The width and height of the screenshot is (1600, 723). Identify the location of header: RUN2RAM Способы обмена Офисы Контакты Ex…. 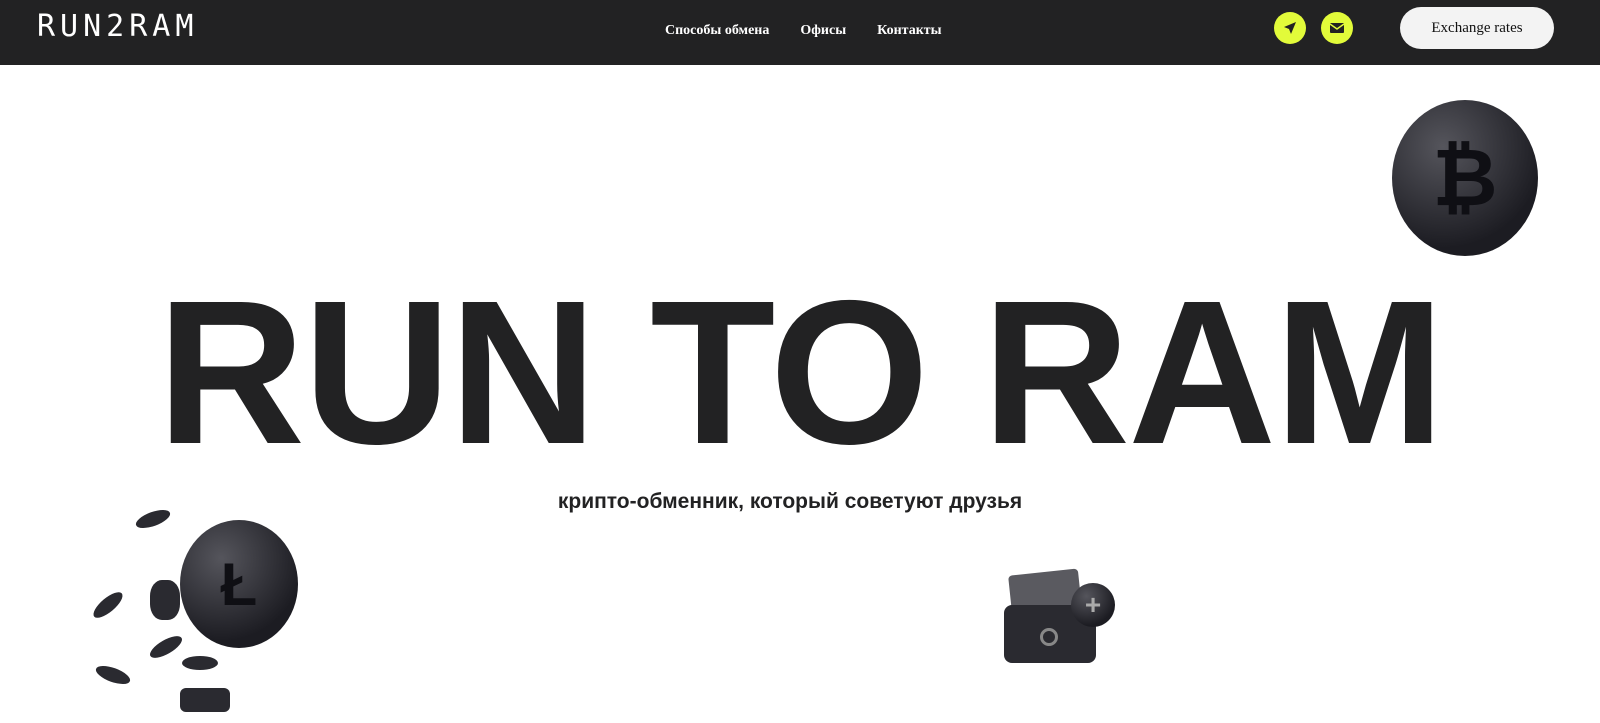
(800, 32).